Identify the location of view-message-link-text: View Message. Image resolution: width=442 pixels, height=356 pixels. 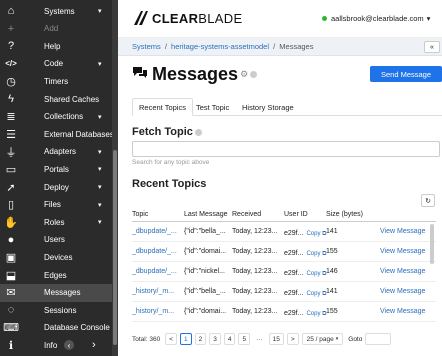
(403, 231).